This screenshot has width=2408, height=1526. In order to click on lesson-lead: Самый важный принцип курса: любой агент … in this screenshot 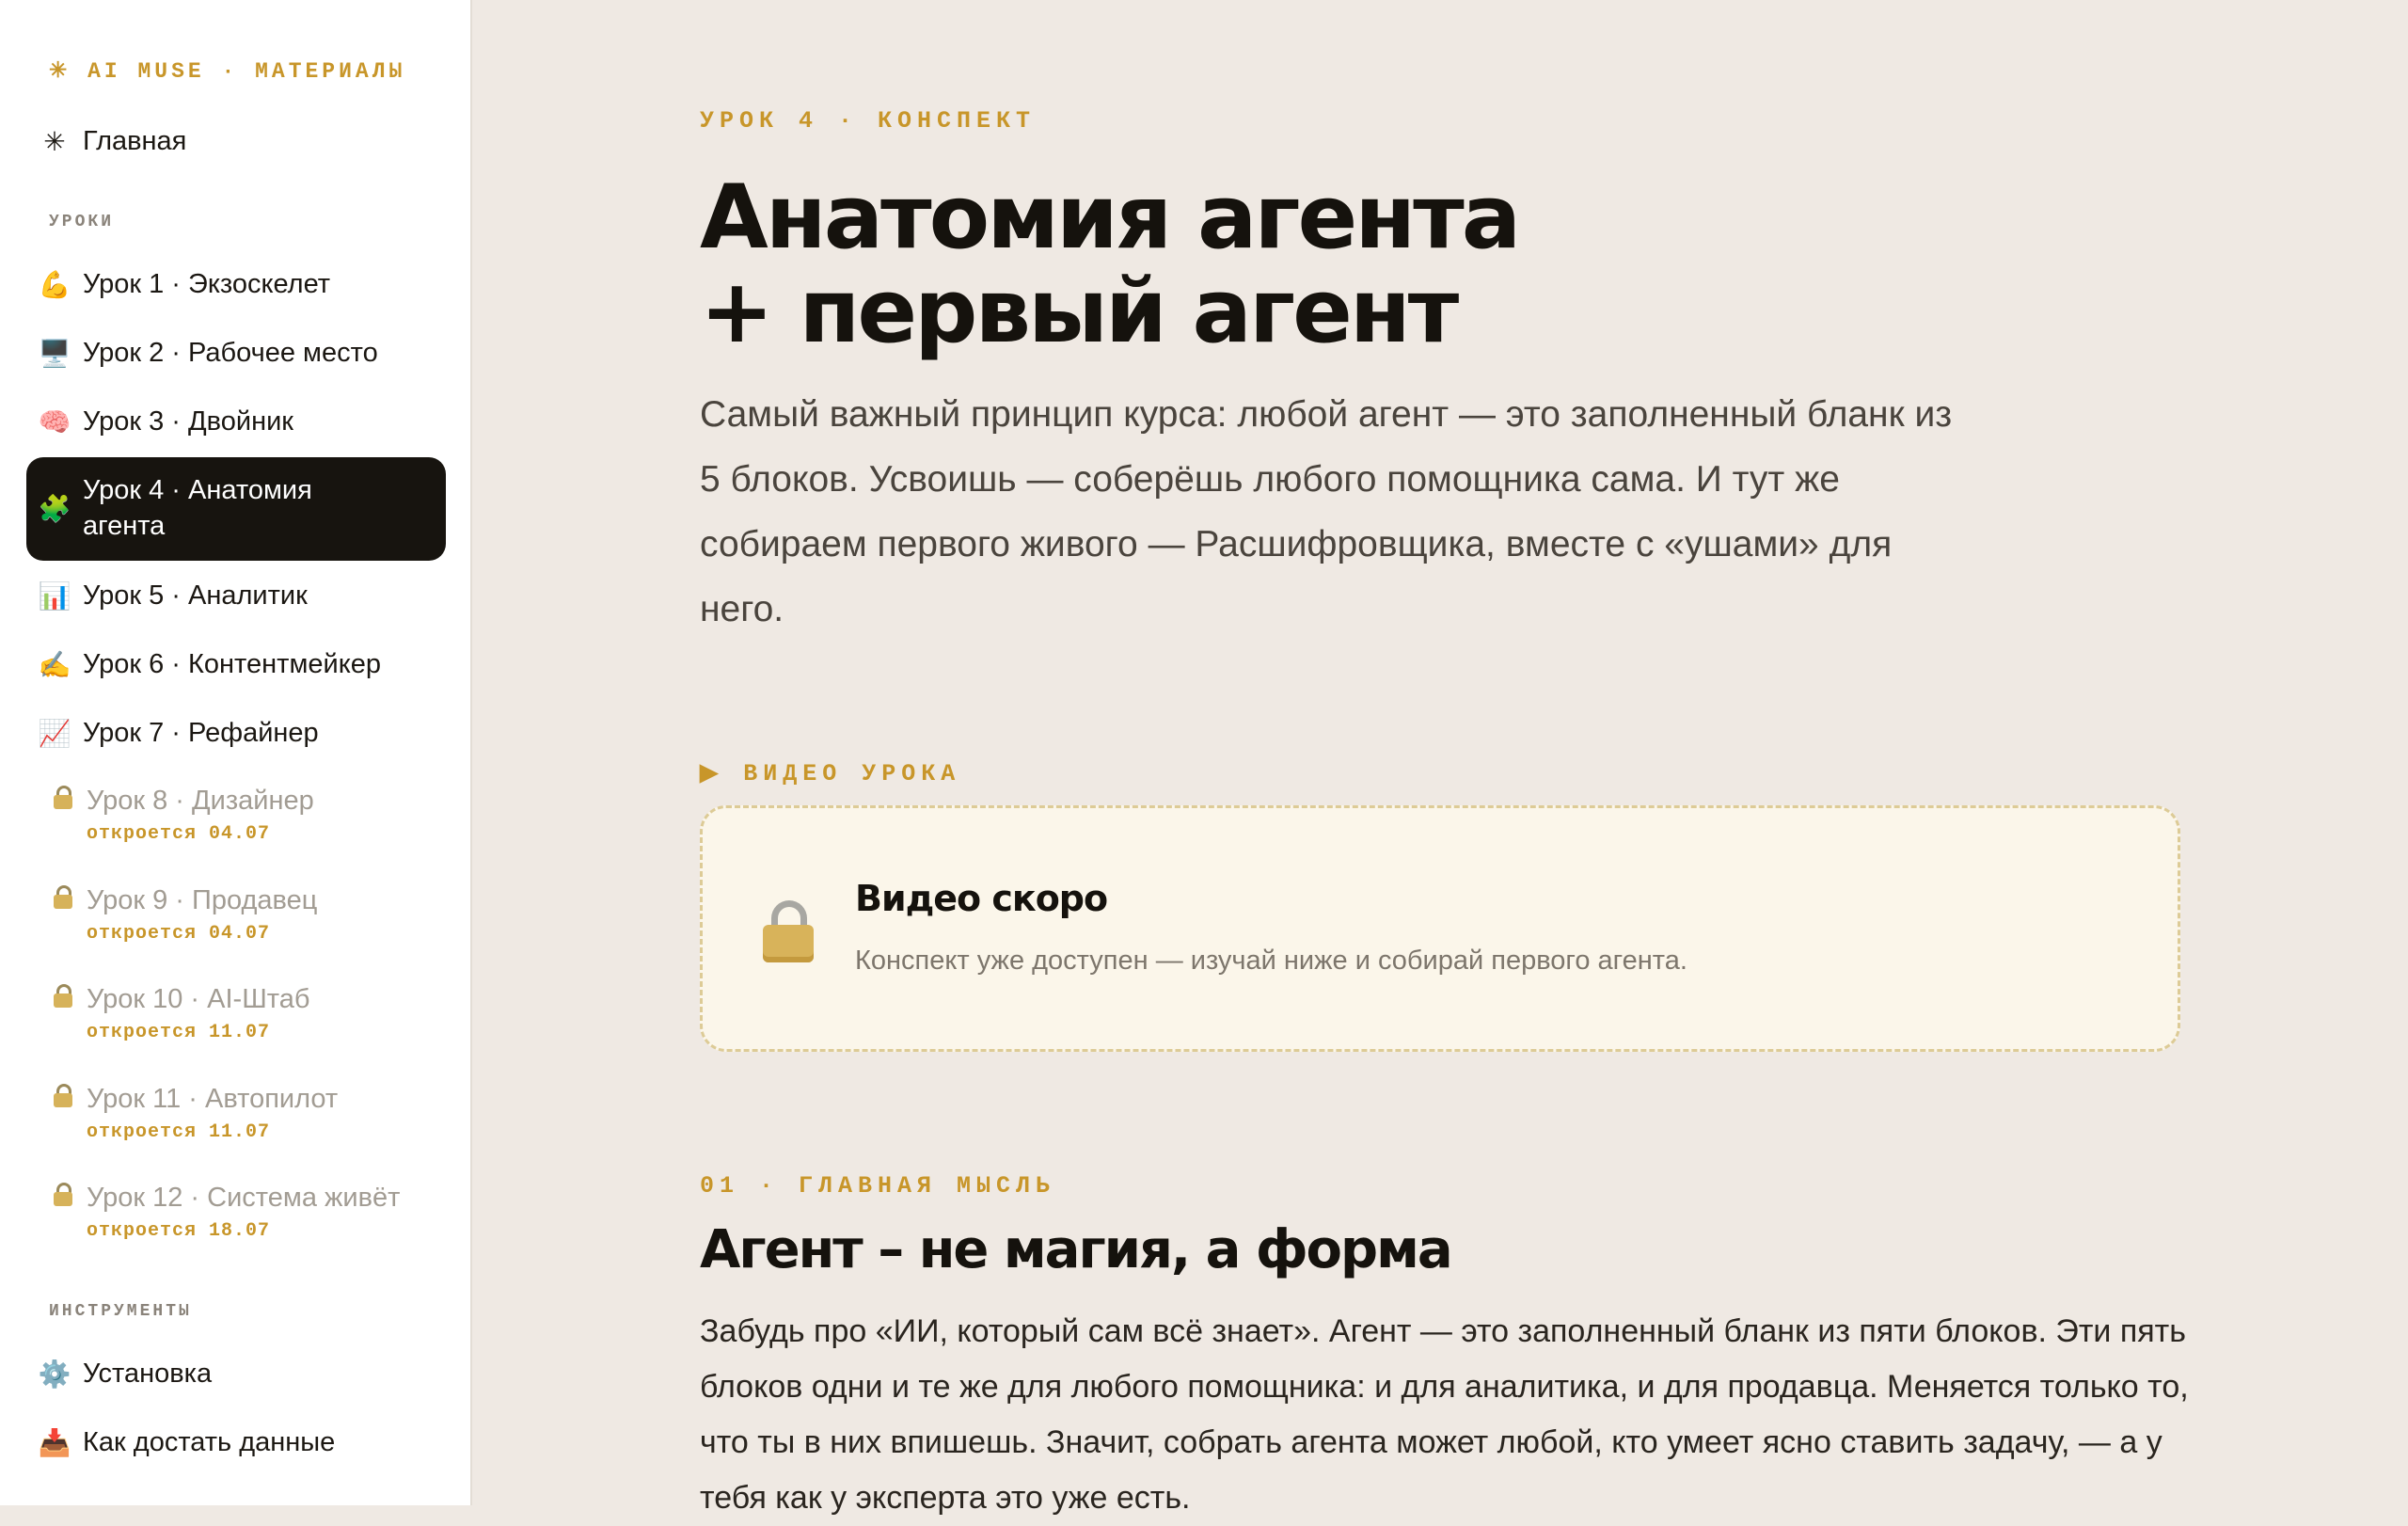, I will do `click(1327, 511)`.